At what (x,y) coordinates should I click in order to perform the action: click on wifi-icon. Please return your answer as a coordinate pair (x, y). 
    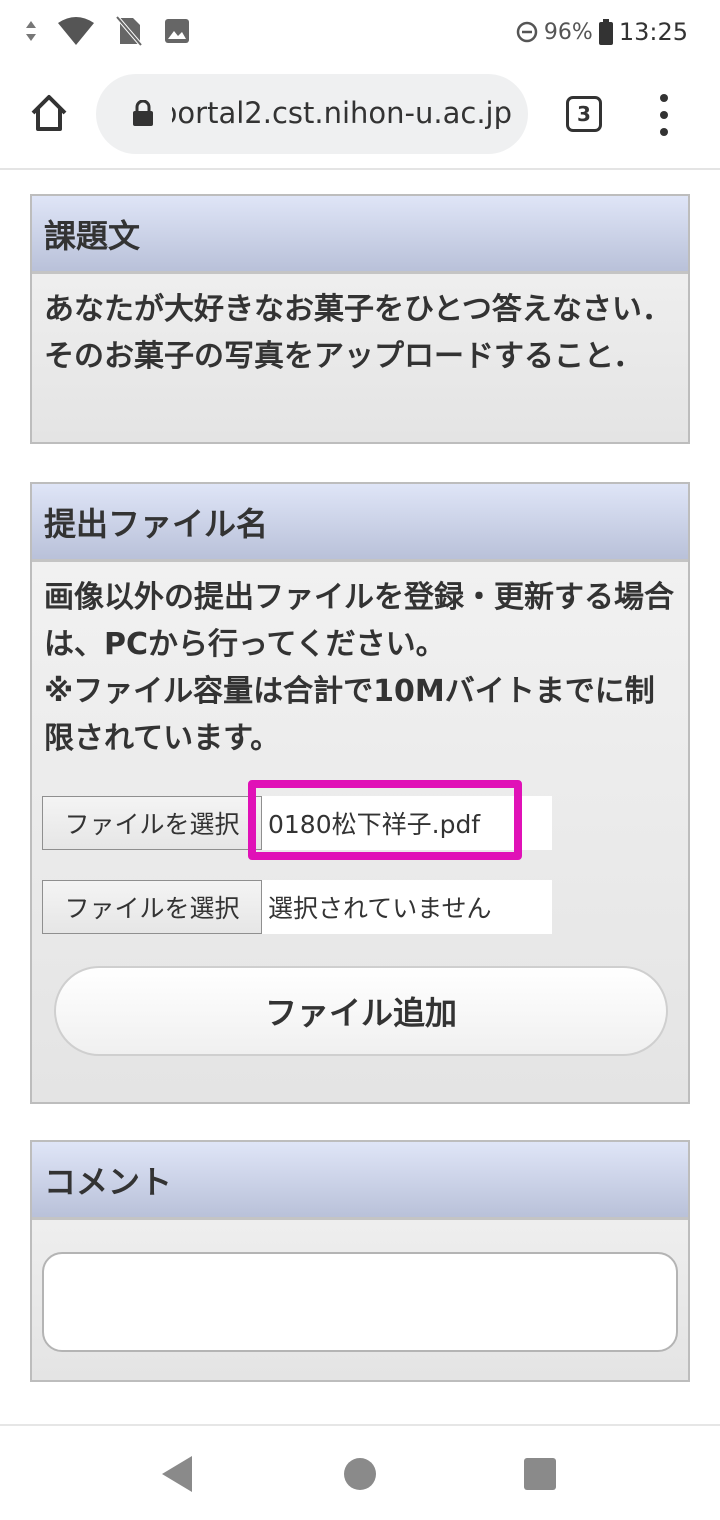
    Looking at the image, I should click on (76, 31).